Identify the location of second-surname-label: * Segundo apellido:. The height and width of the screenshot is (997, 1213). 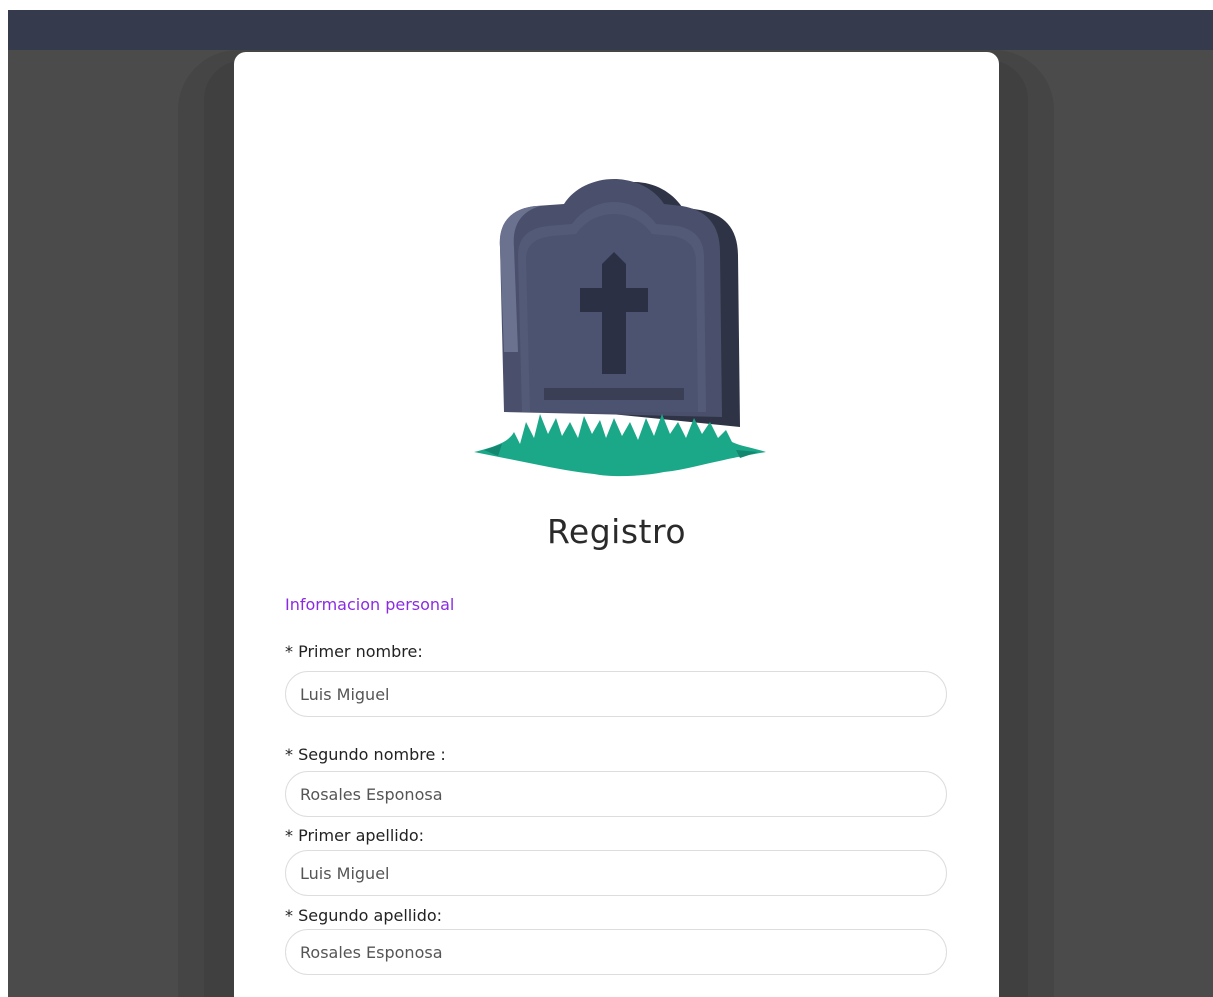
(364, 915).